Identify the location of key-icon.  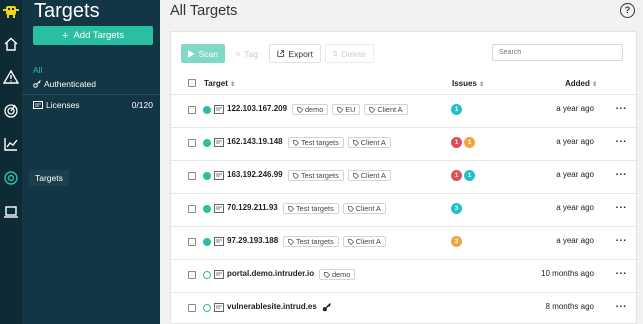
(326, 307).